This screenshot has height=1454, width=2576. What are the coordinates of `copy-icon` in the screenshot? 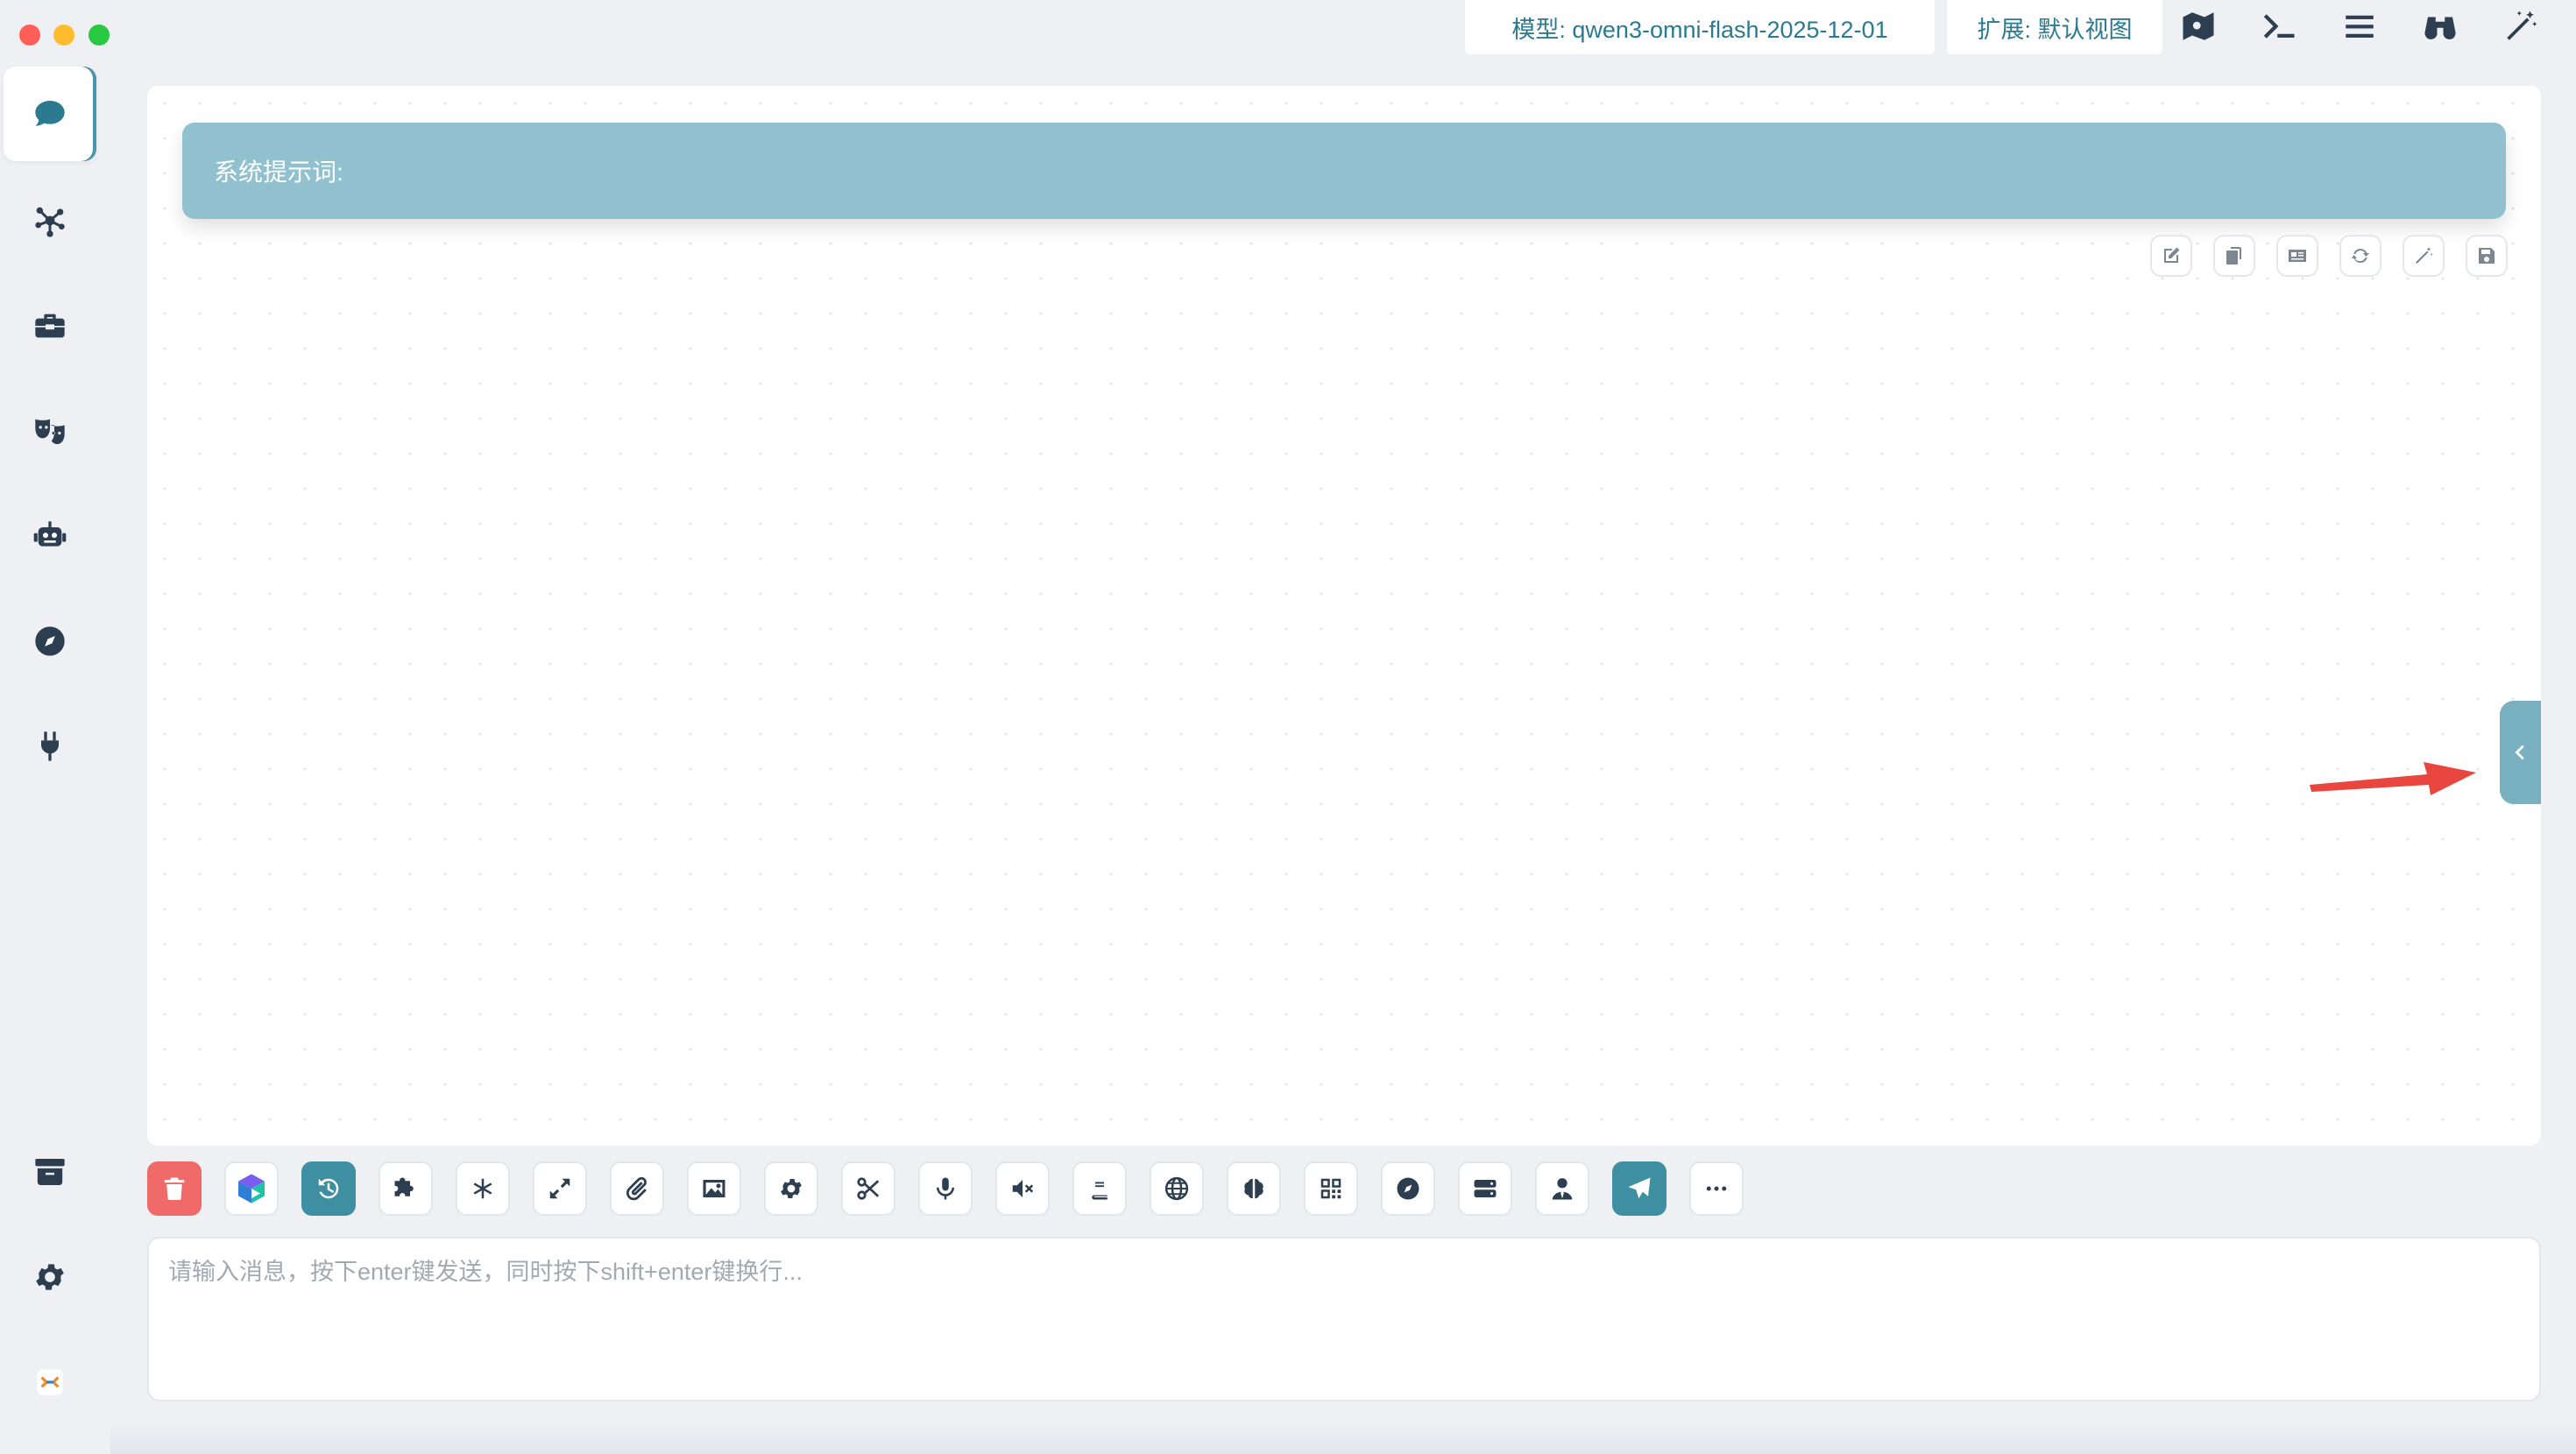 It's located at (2233, 256).